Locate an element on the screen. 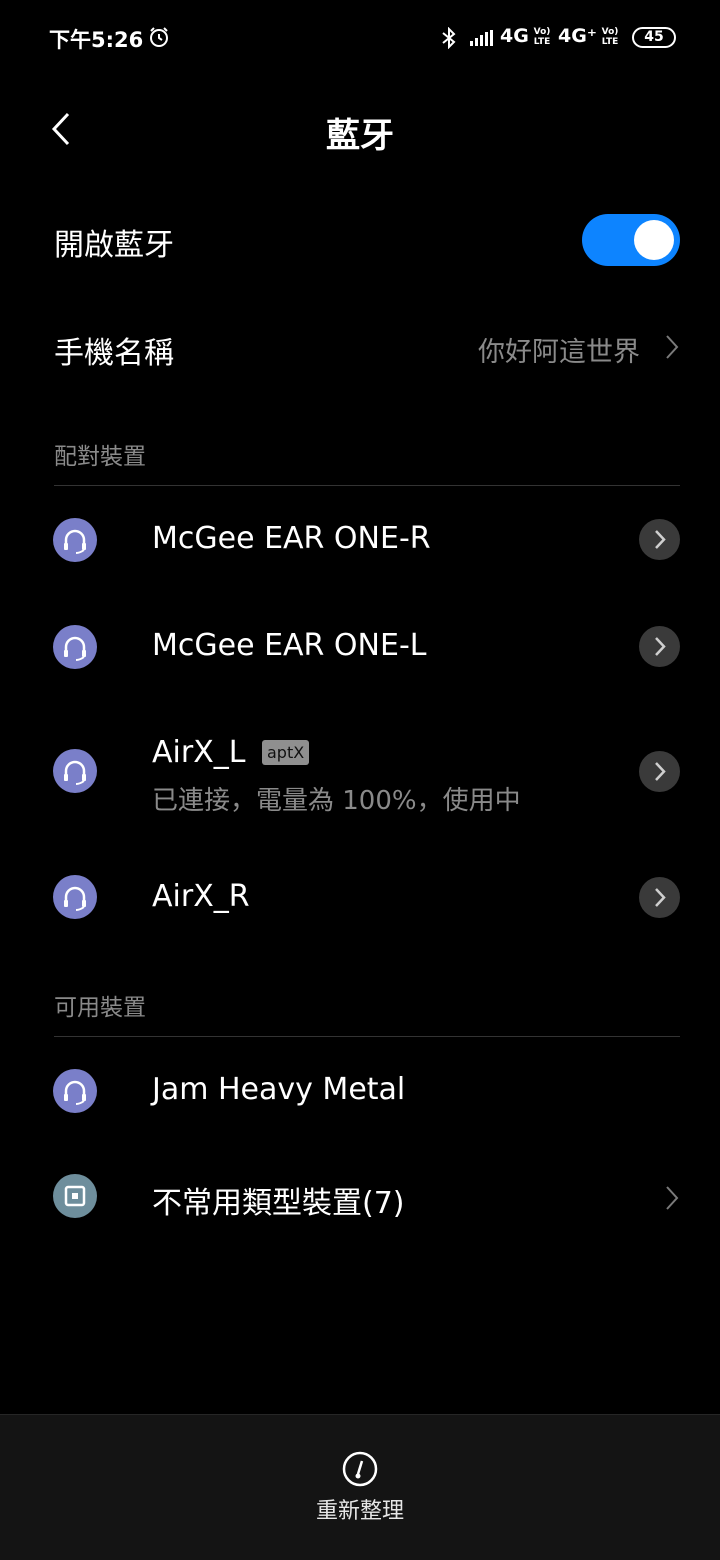  paired-devices-title: 配對裝置 is located at coordinates (100, 457).